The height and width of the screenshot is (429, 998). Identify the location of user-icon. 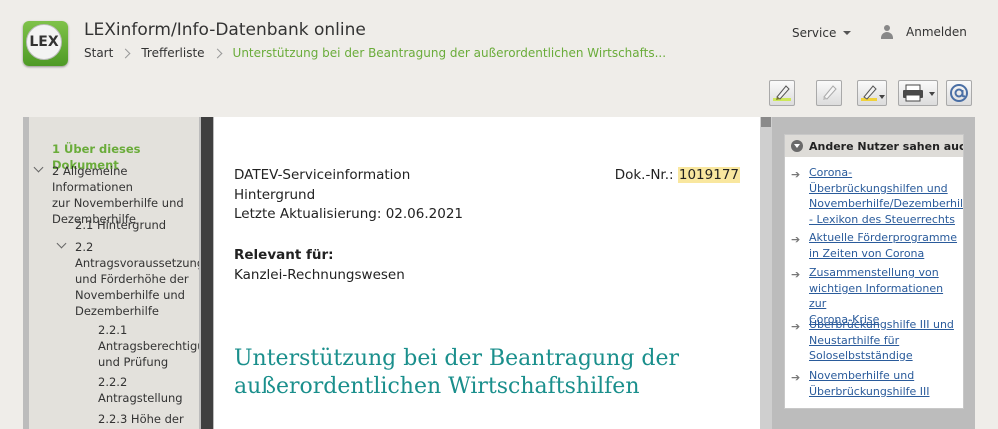
(887, 32).